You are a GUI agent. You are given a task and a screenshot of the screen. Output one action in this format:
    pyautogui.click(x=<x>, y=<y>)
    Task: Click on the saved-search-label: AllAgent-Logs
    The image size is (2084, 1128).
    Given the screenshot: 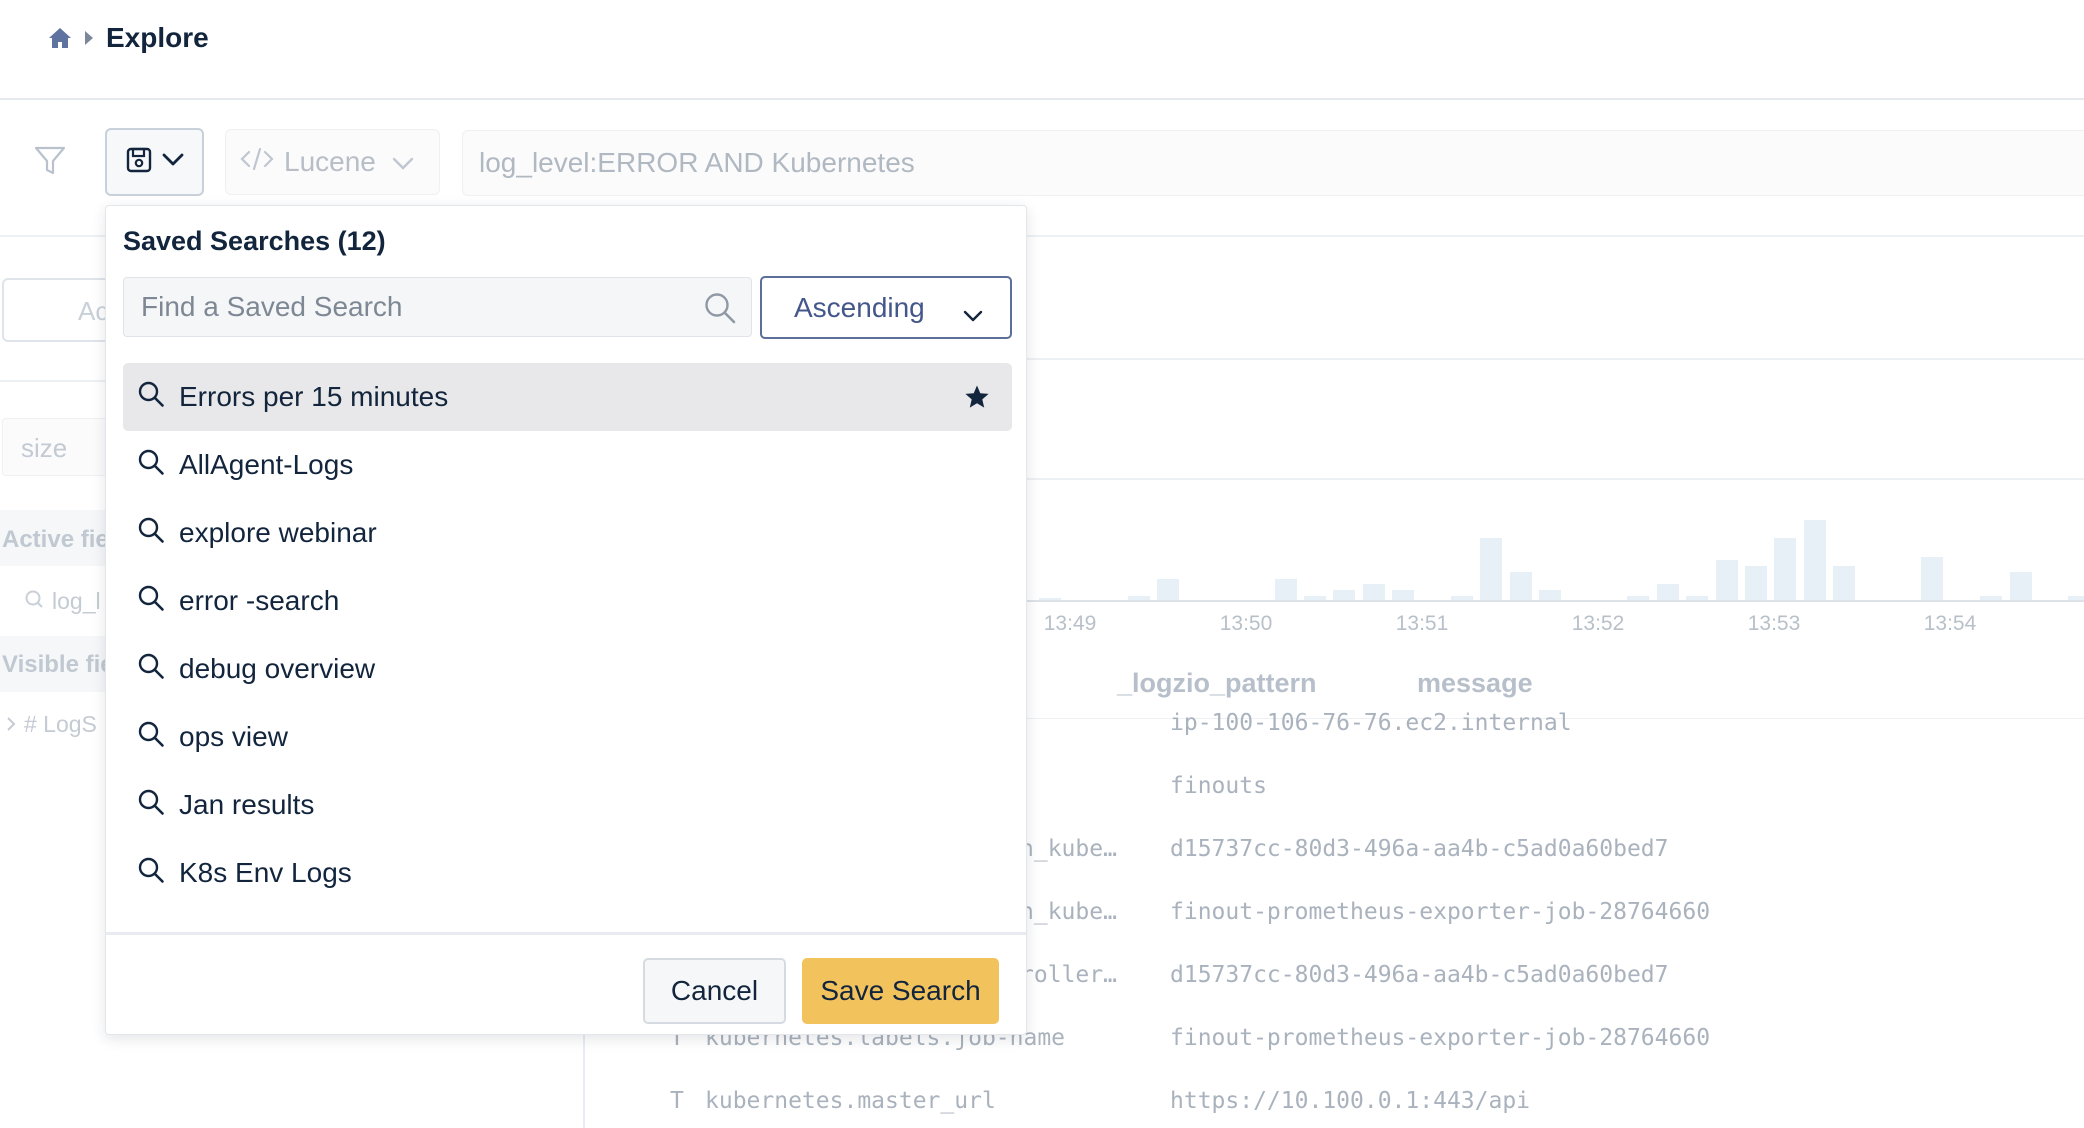 What is the action you would take?
    pyautogui.click(x=266, y=464)
    